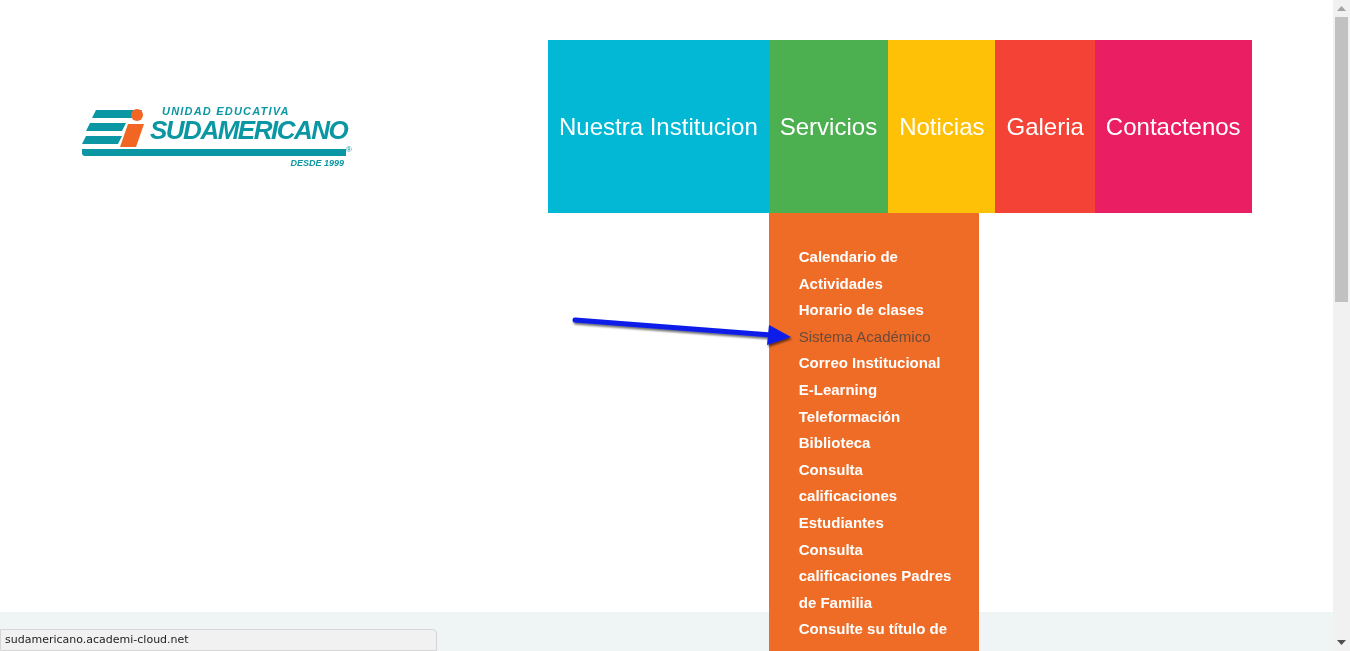 The image size is (1350, 651). What do you see at coordinates (1341, 8) in the screenshot?
I see `scroll-up-icon` at bounding box center [1341, 8].